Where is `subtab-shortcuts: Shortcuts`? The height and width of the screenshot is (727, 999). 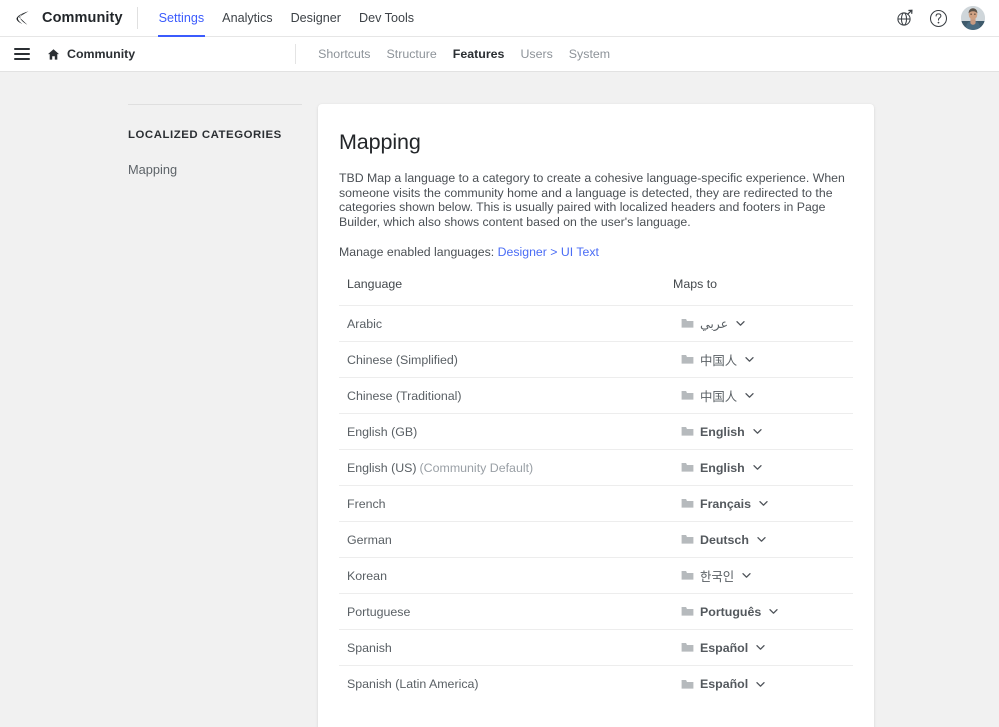 subtab-shortcuts: Shortcuts is located at coordinates (344, 54).